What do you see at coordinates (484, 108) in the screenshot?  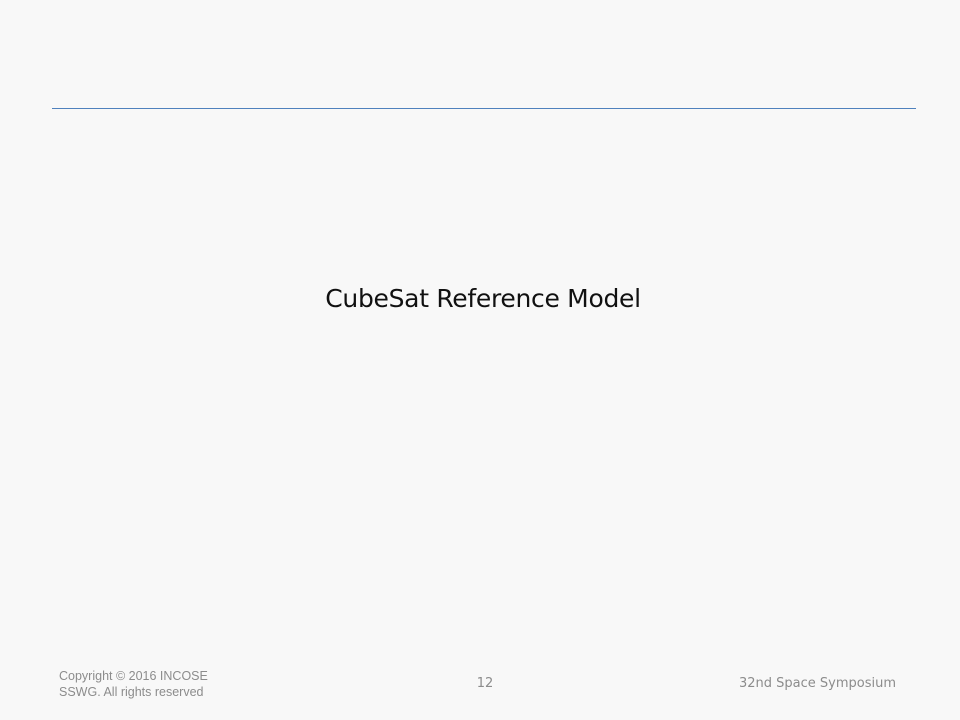 I see `header-divider` at bounding box center [484, 108].